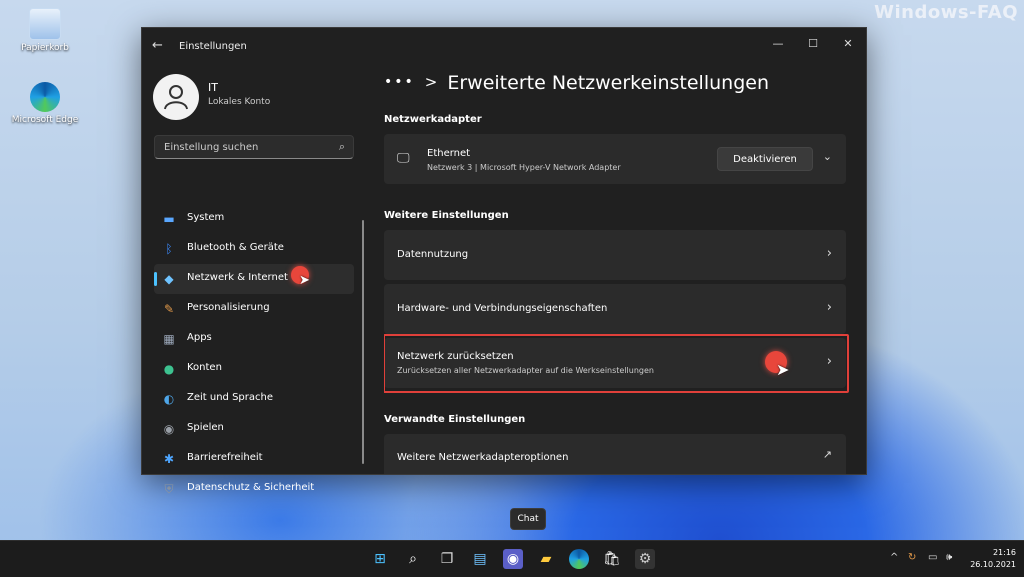  I want to click on person-icon, so click(176, 97).